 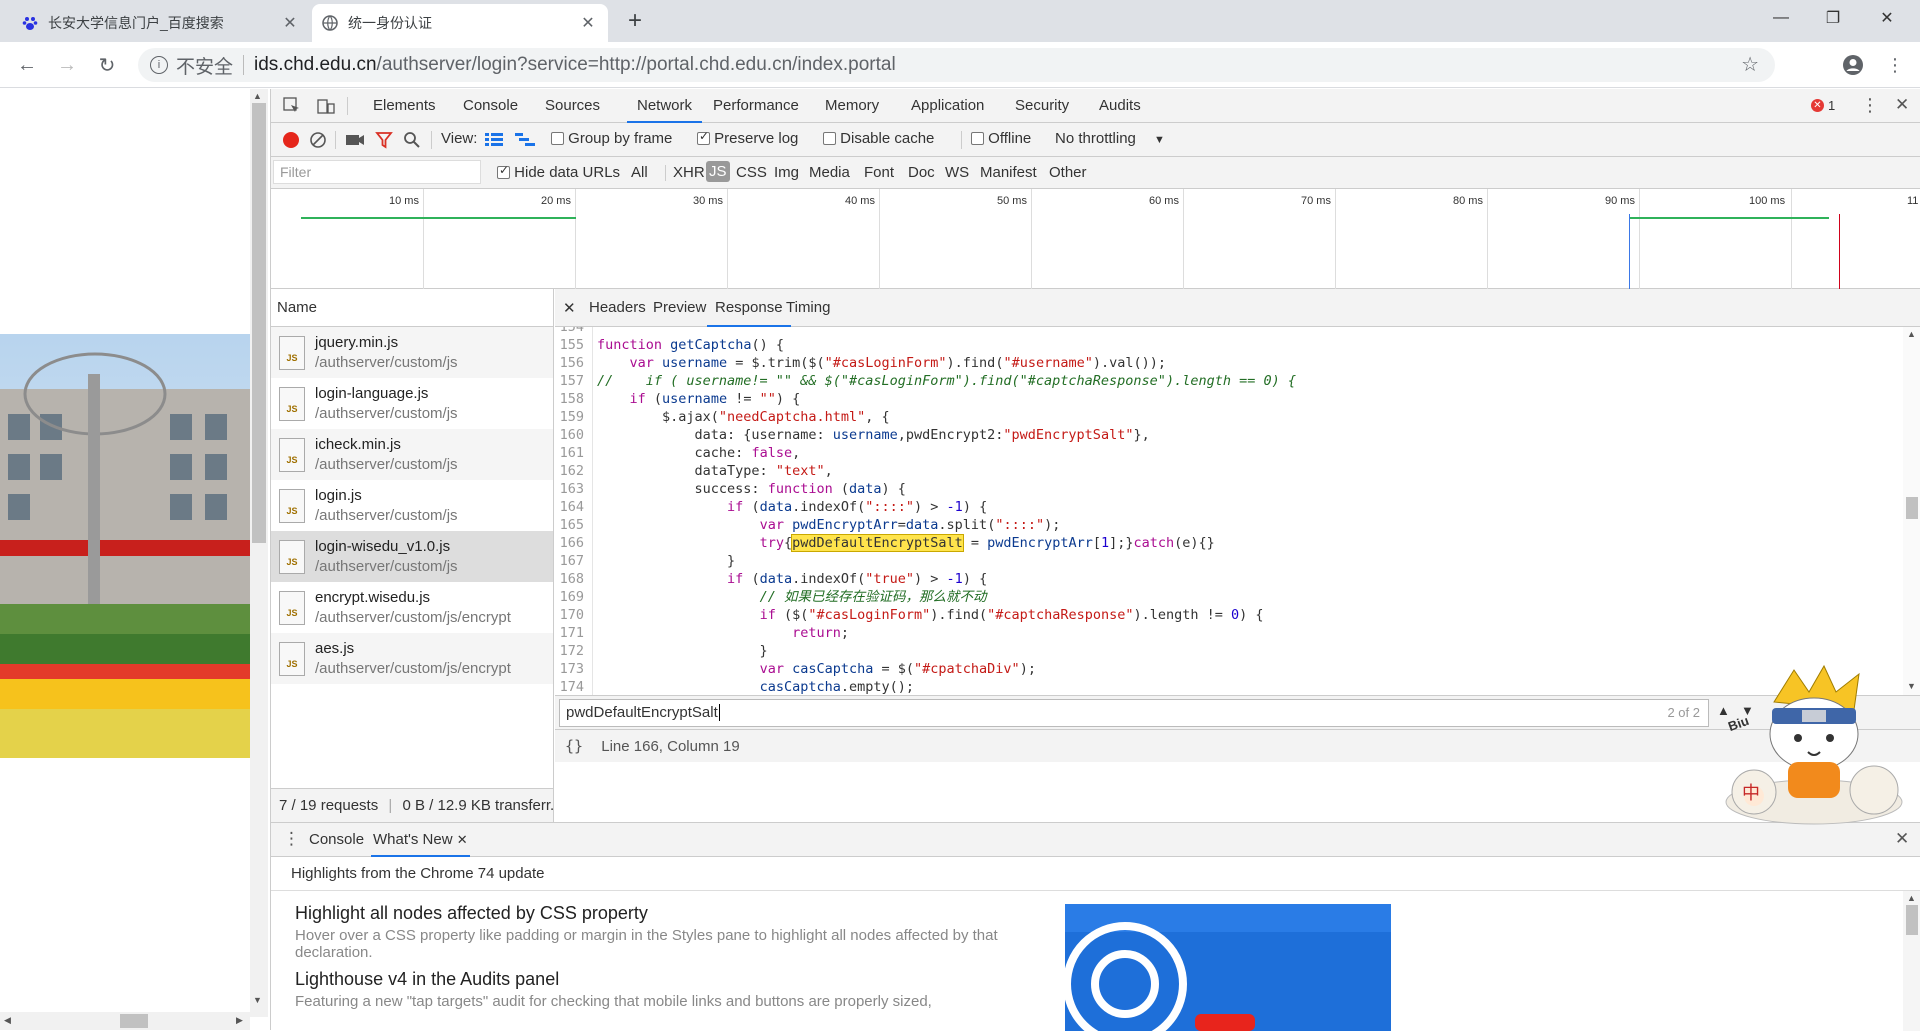 I want to click on request-row: JS login-language.js/authserver/custom/js, so click(x=412, y=403).